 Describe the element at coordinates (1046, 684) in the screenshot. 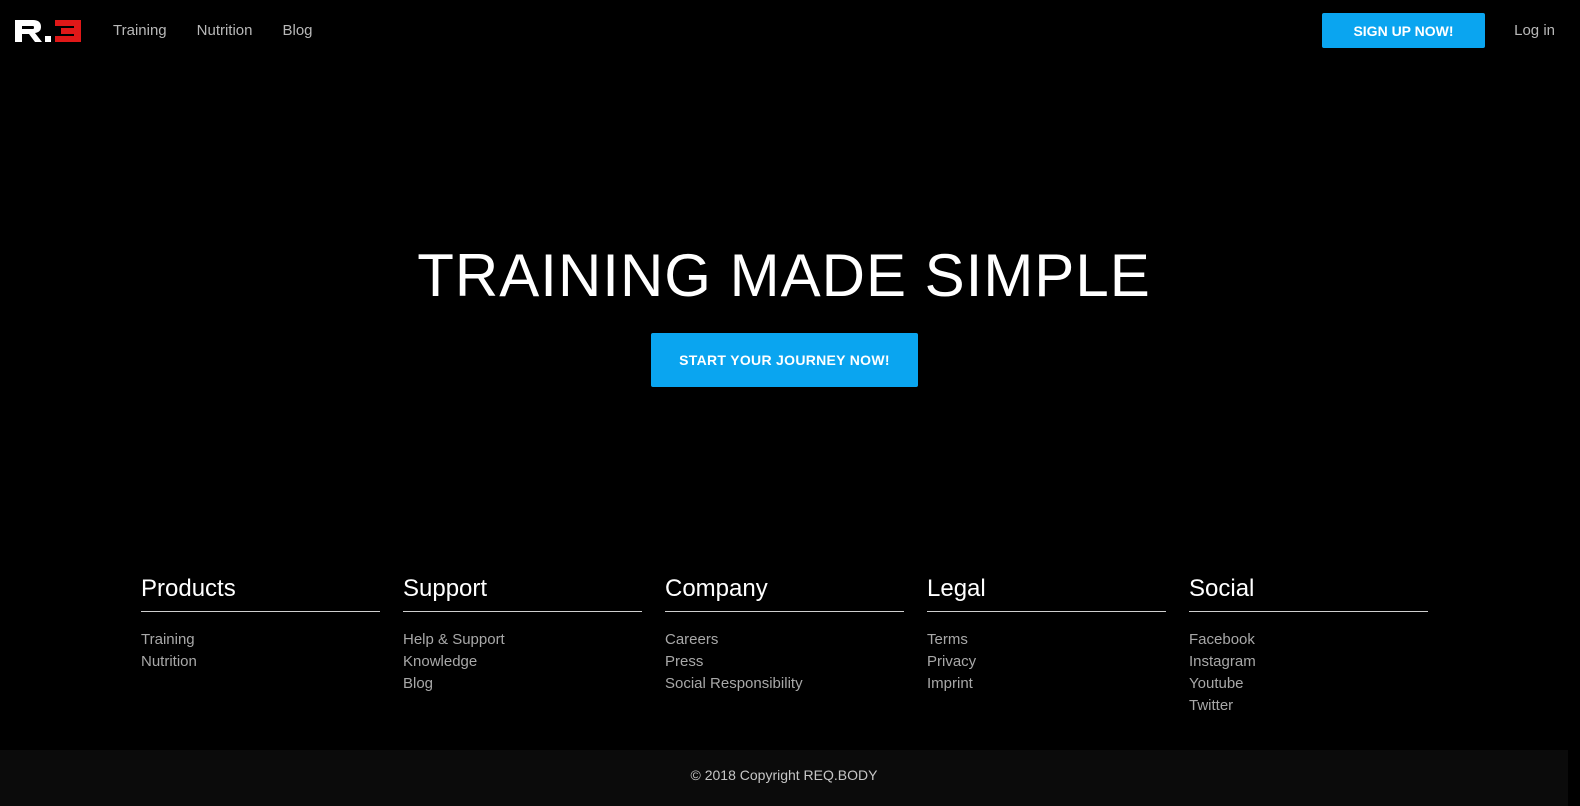

I see `footer-link: Imprint` at that location.